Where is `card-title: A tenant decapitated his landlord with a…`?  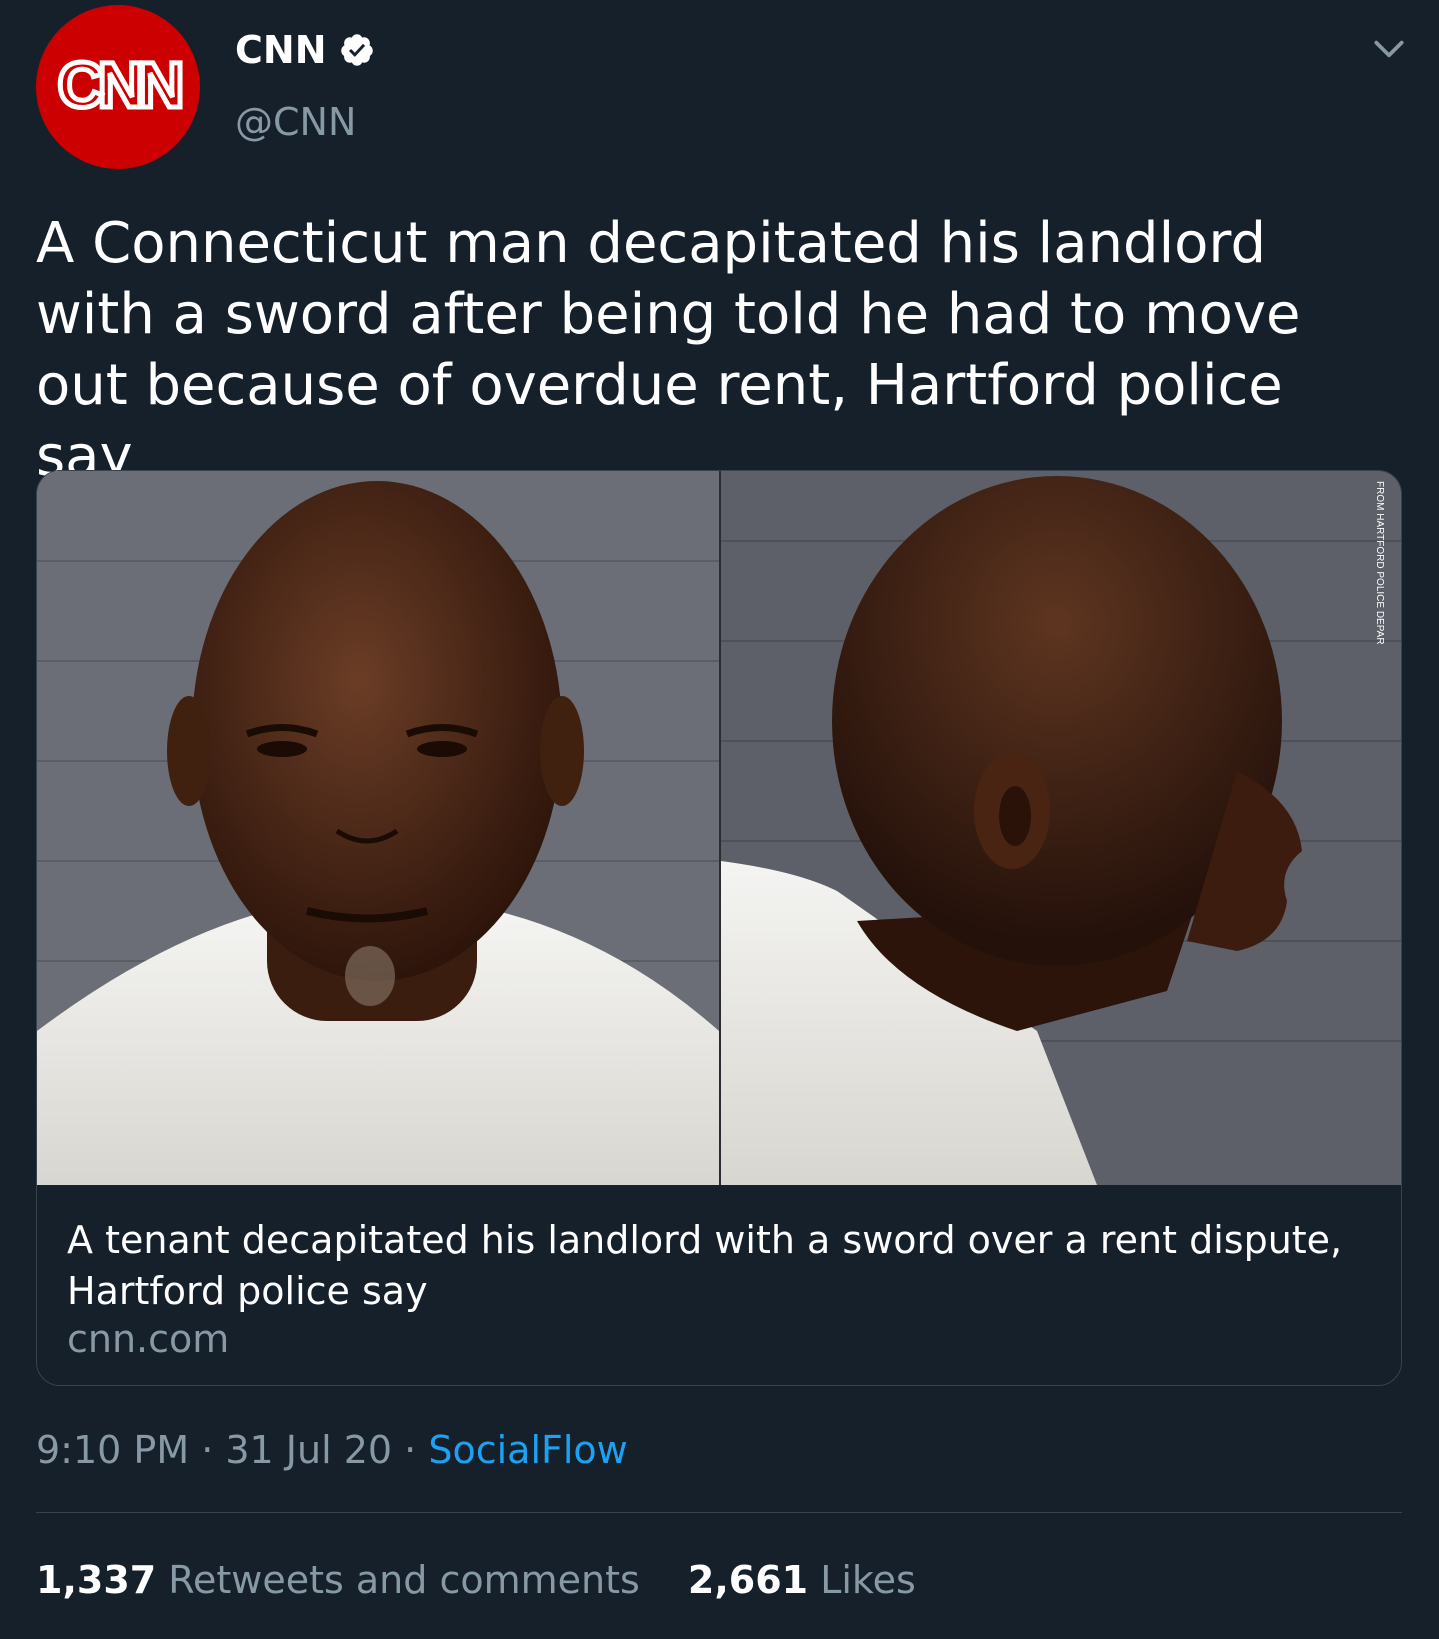
card-title: A tenant decapitated his landlord with a… is located at coordinates (705, 1265).